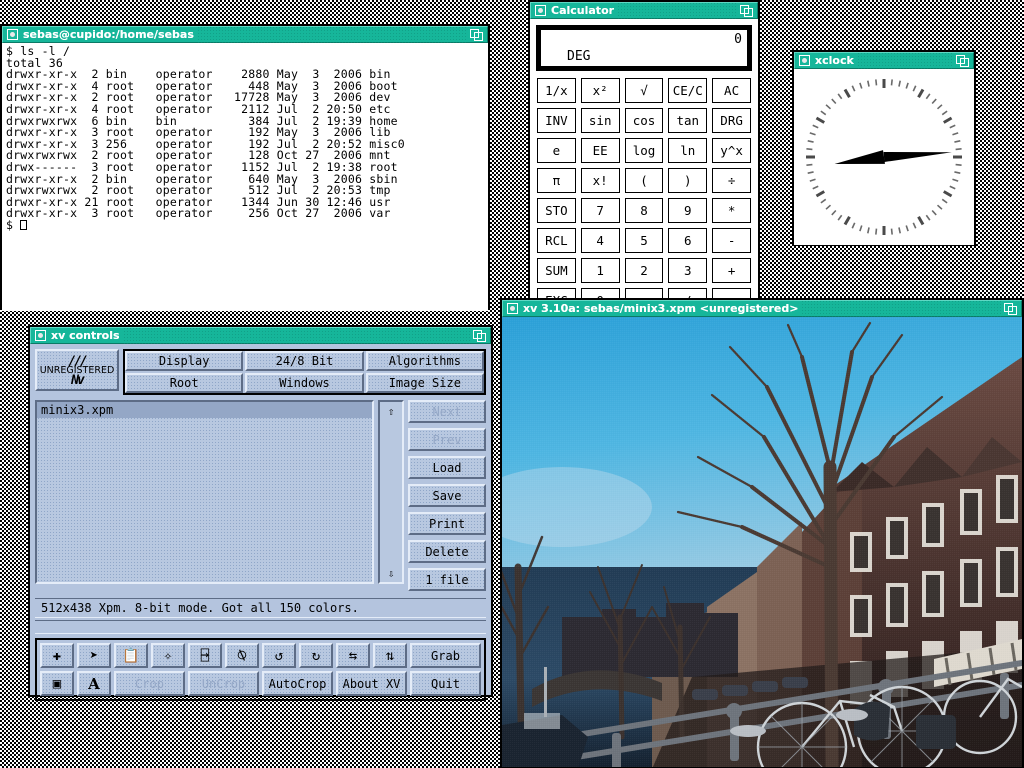  Describe the element at coordinates (600, 180) in the screenshot. I see `calculator-key-x: x!` at that location.